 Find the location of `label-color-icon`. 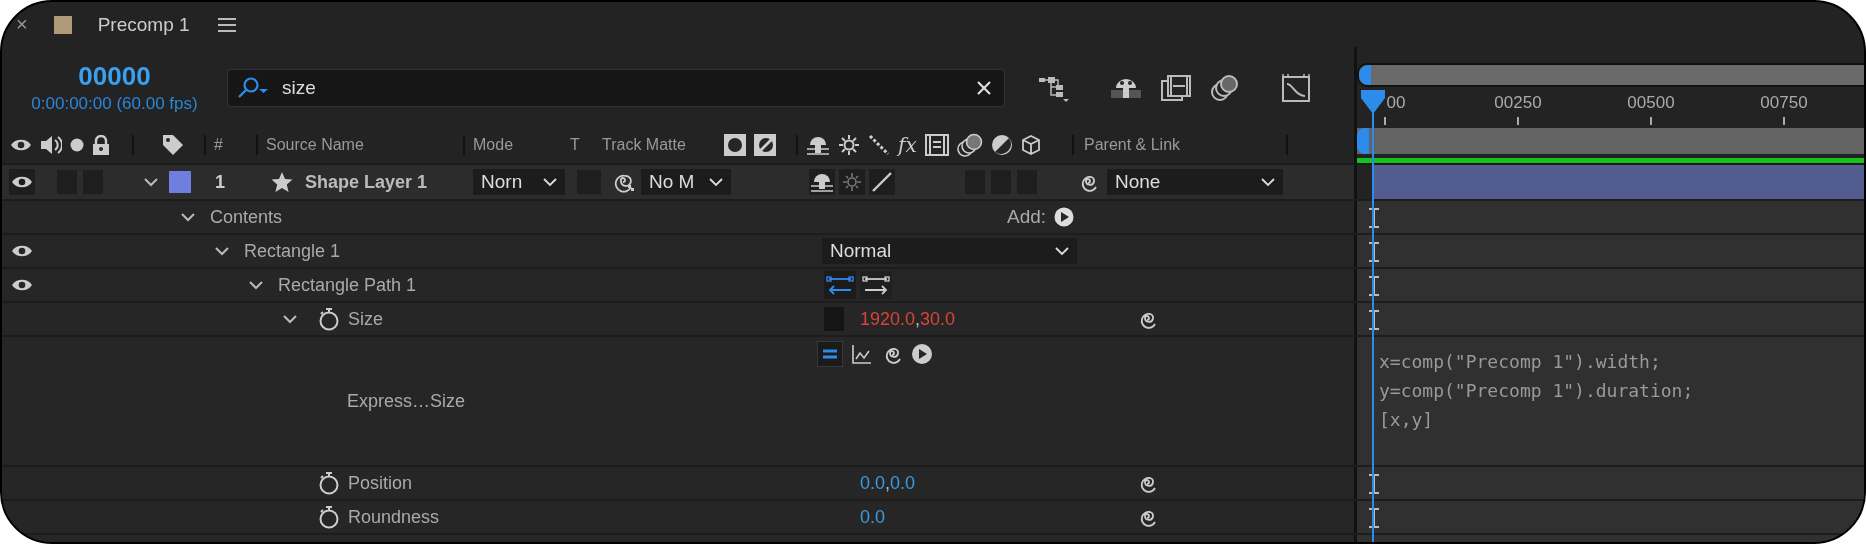

label-color-icon is located at coordinates (62, 24).